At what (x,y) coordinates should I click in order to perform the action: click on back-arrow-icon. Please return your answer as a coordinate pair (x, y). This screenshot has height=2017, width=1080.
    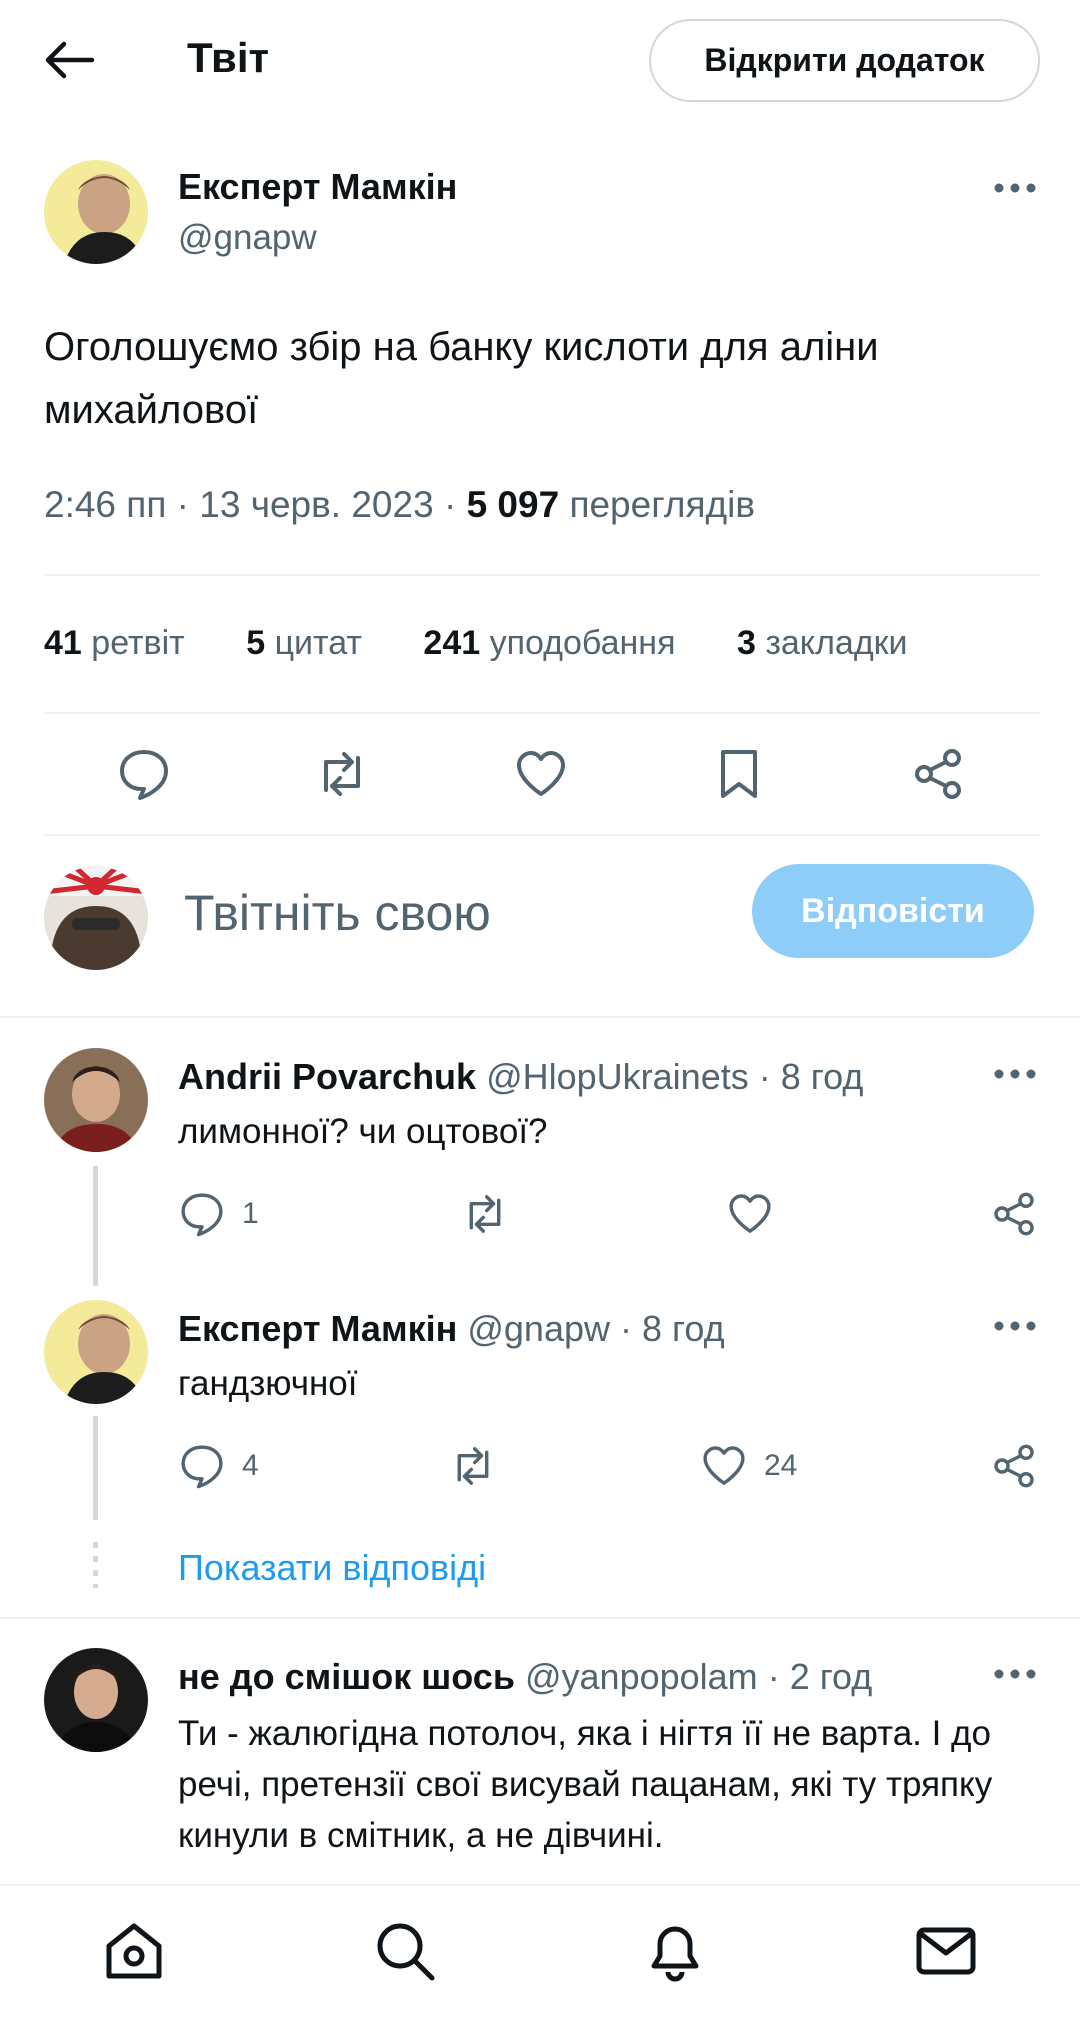
    Looking at the image, I should click on (68, 60).